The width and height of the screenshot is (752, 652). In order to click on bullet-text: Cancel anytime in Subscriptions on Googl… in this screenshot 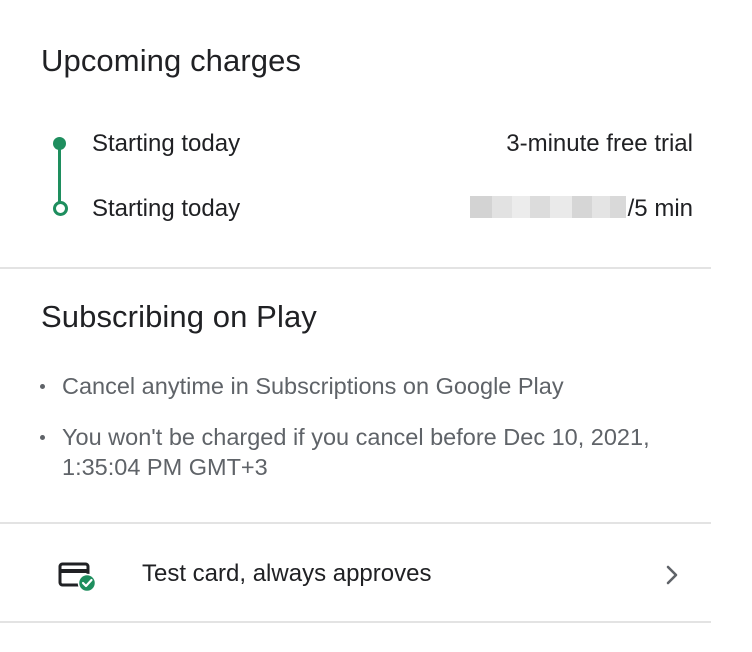, I will do `click(313, 386)`.